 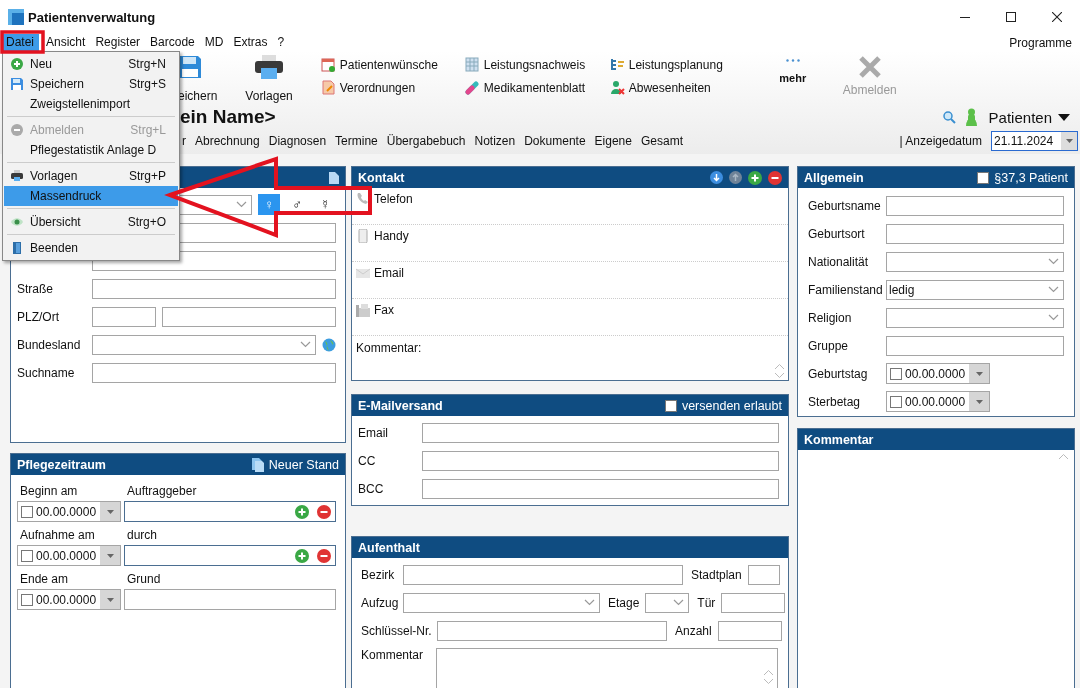 What do you see at coordinates (537, 64) in the screenshot?
I see `toolbar-link: Leistungsnachweis` at bounding box center [537, 64].